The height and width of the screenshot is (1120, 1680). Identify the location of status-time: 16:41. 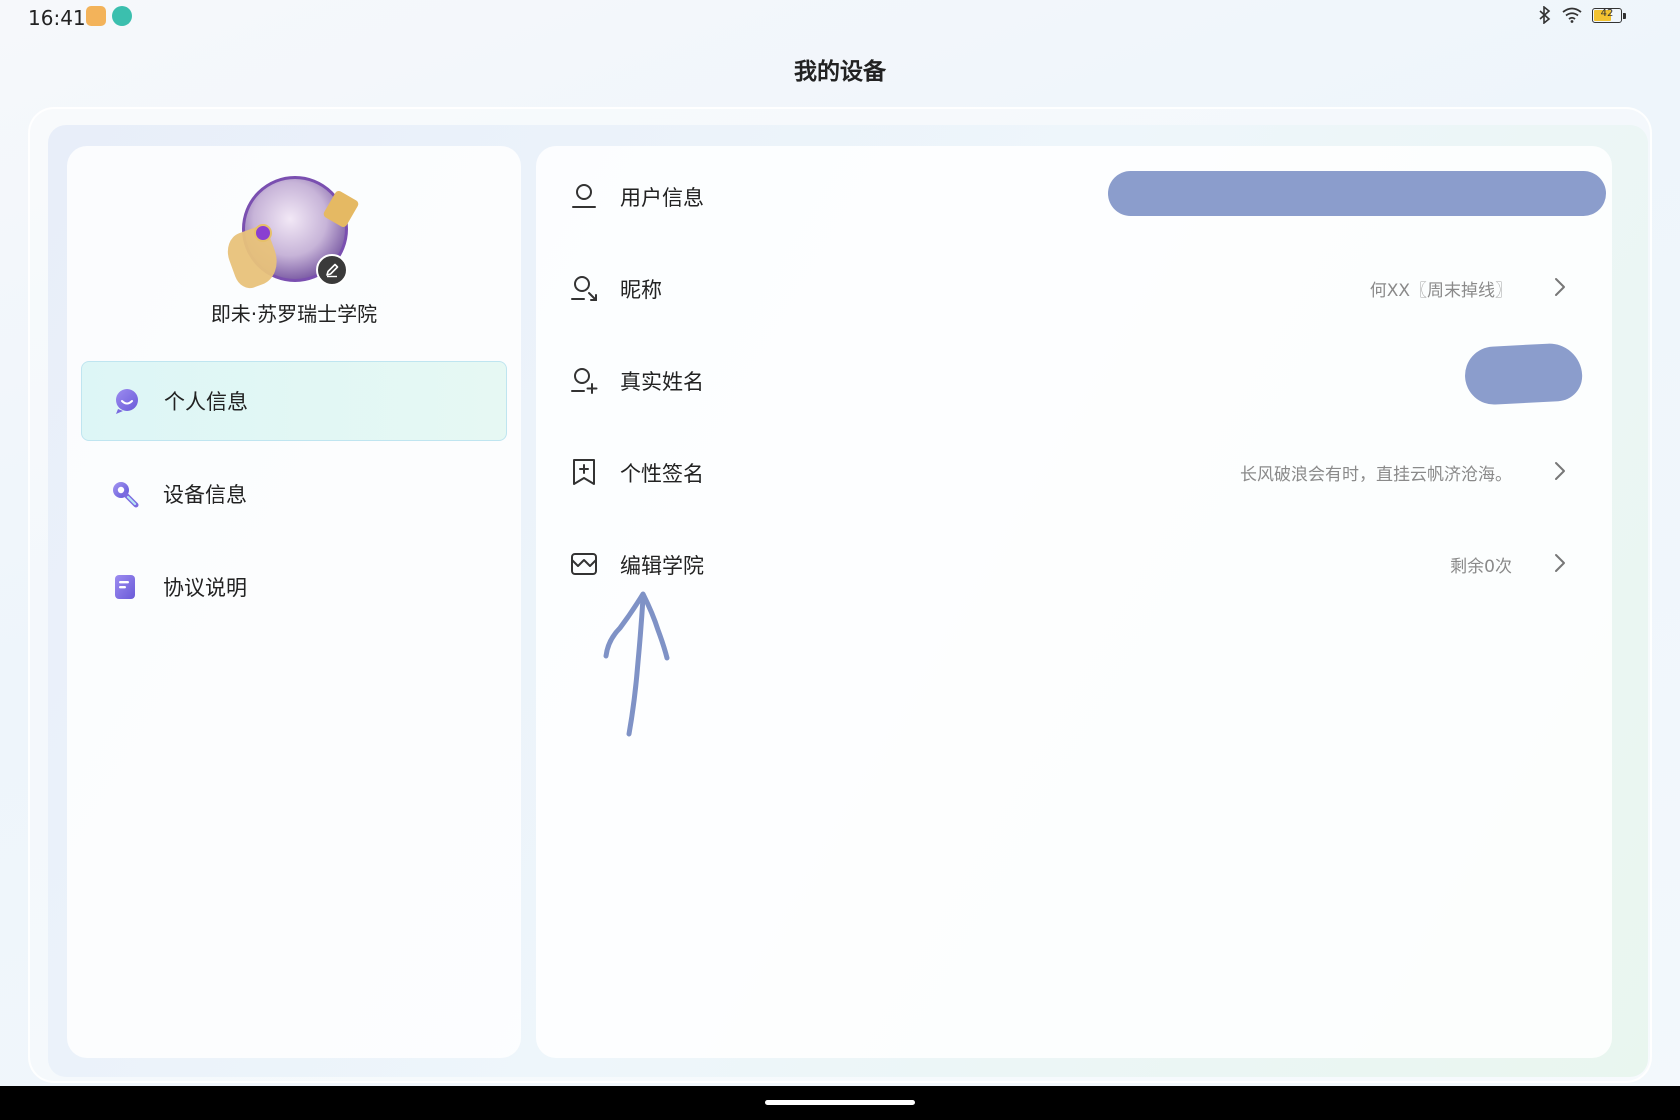
(57, 18).